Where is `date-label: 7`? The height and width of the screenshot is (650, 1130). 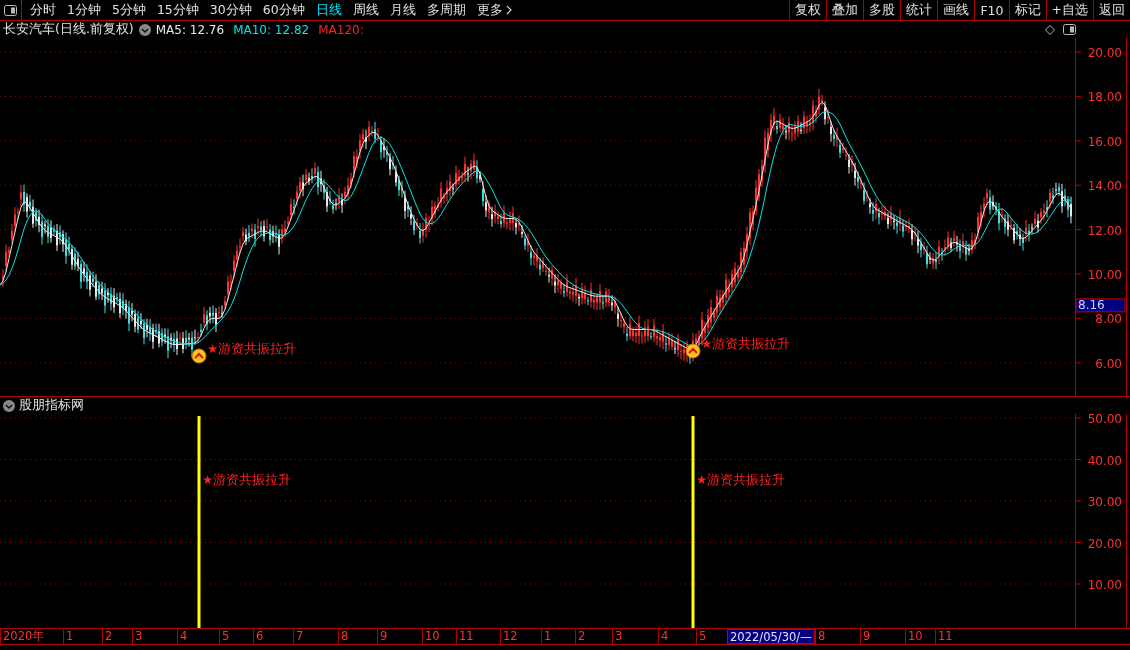 date-label: 7 is located at coordinates (315, 636).